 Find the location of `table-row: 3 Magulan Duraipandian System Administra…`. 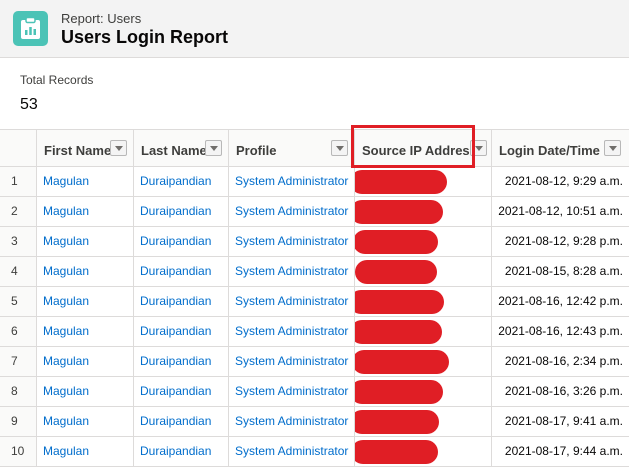

table-row: 3 Magulan Duraipandian System Administra… is located at coordinates (314, 242).